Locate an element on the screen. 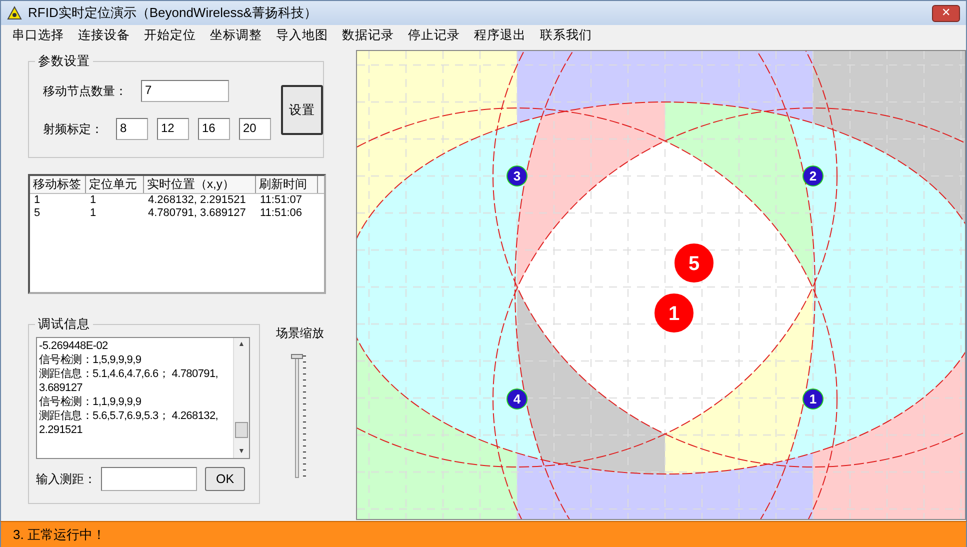 This screenshot has width=967, height=547. status-bar: 3. 正常运行中！ is located at coordinates (483, 534).